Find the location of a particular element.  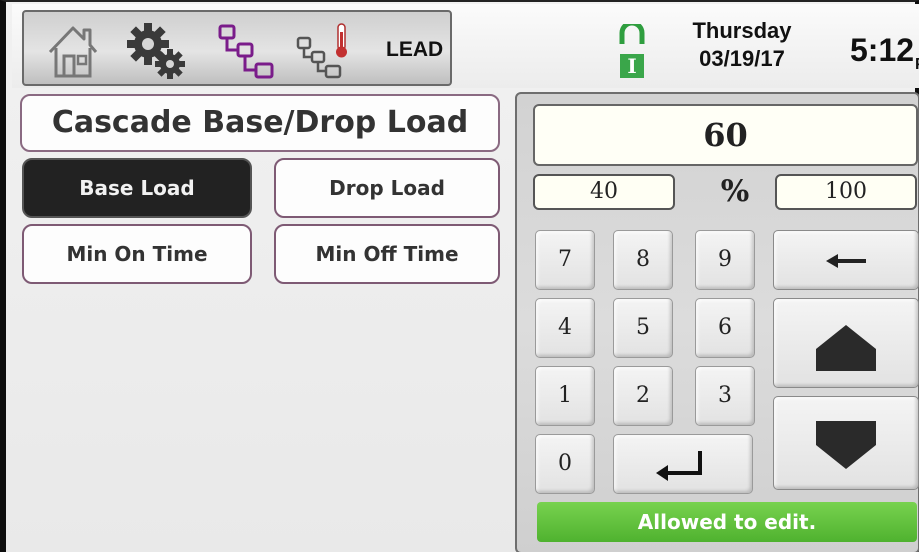

cascade-icon is located at coordinates (246, 52).